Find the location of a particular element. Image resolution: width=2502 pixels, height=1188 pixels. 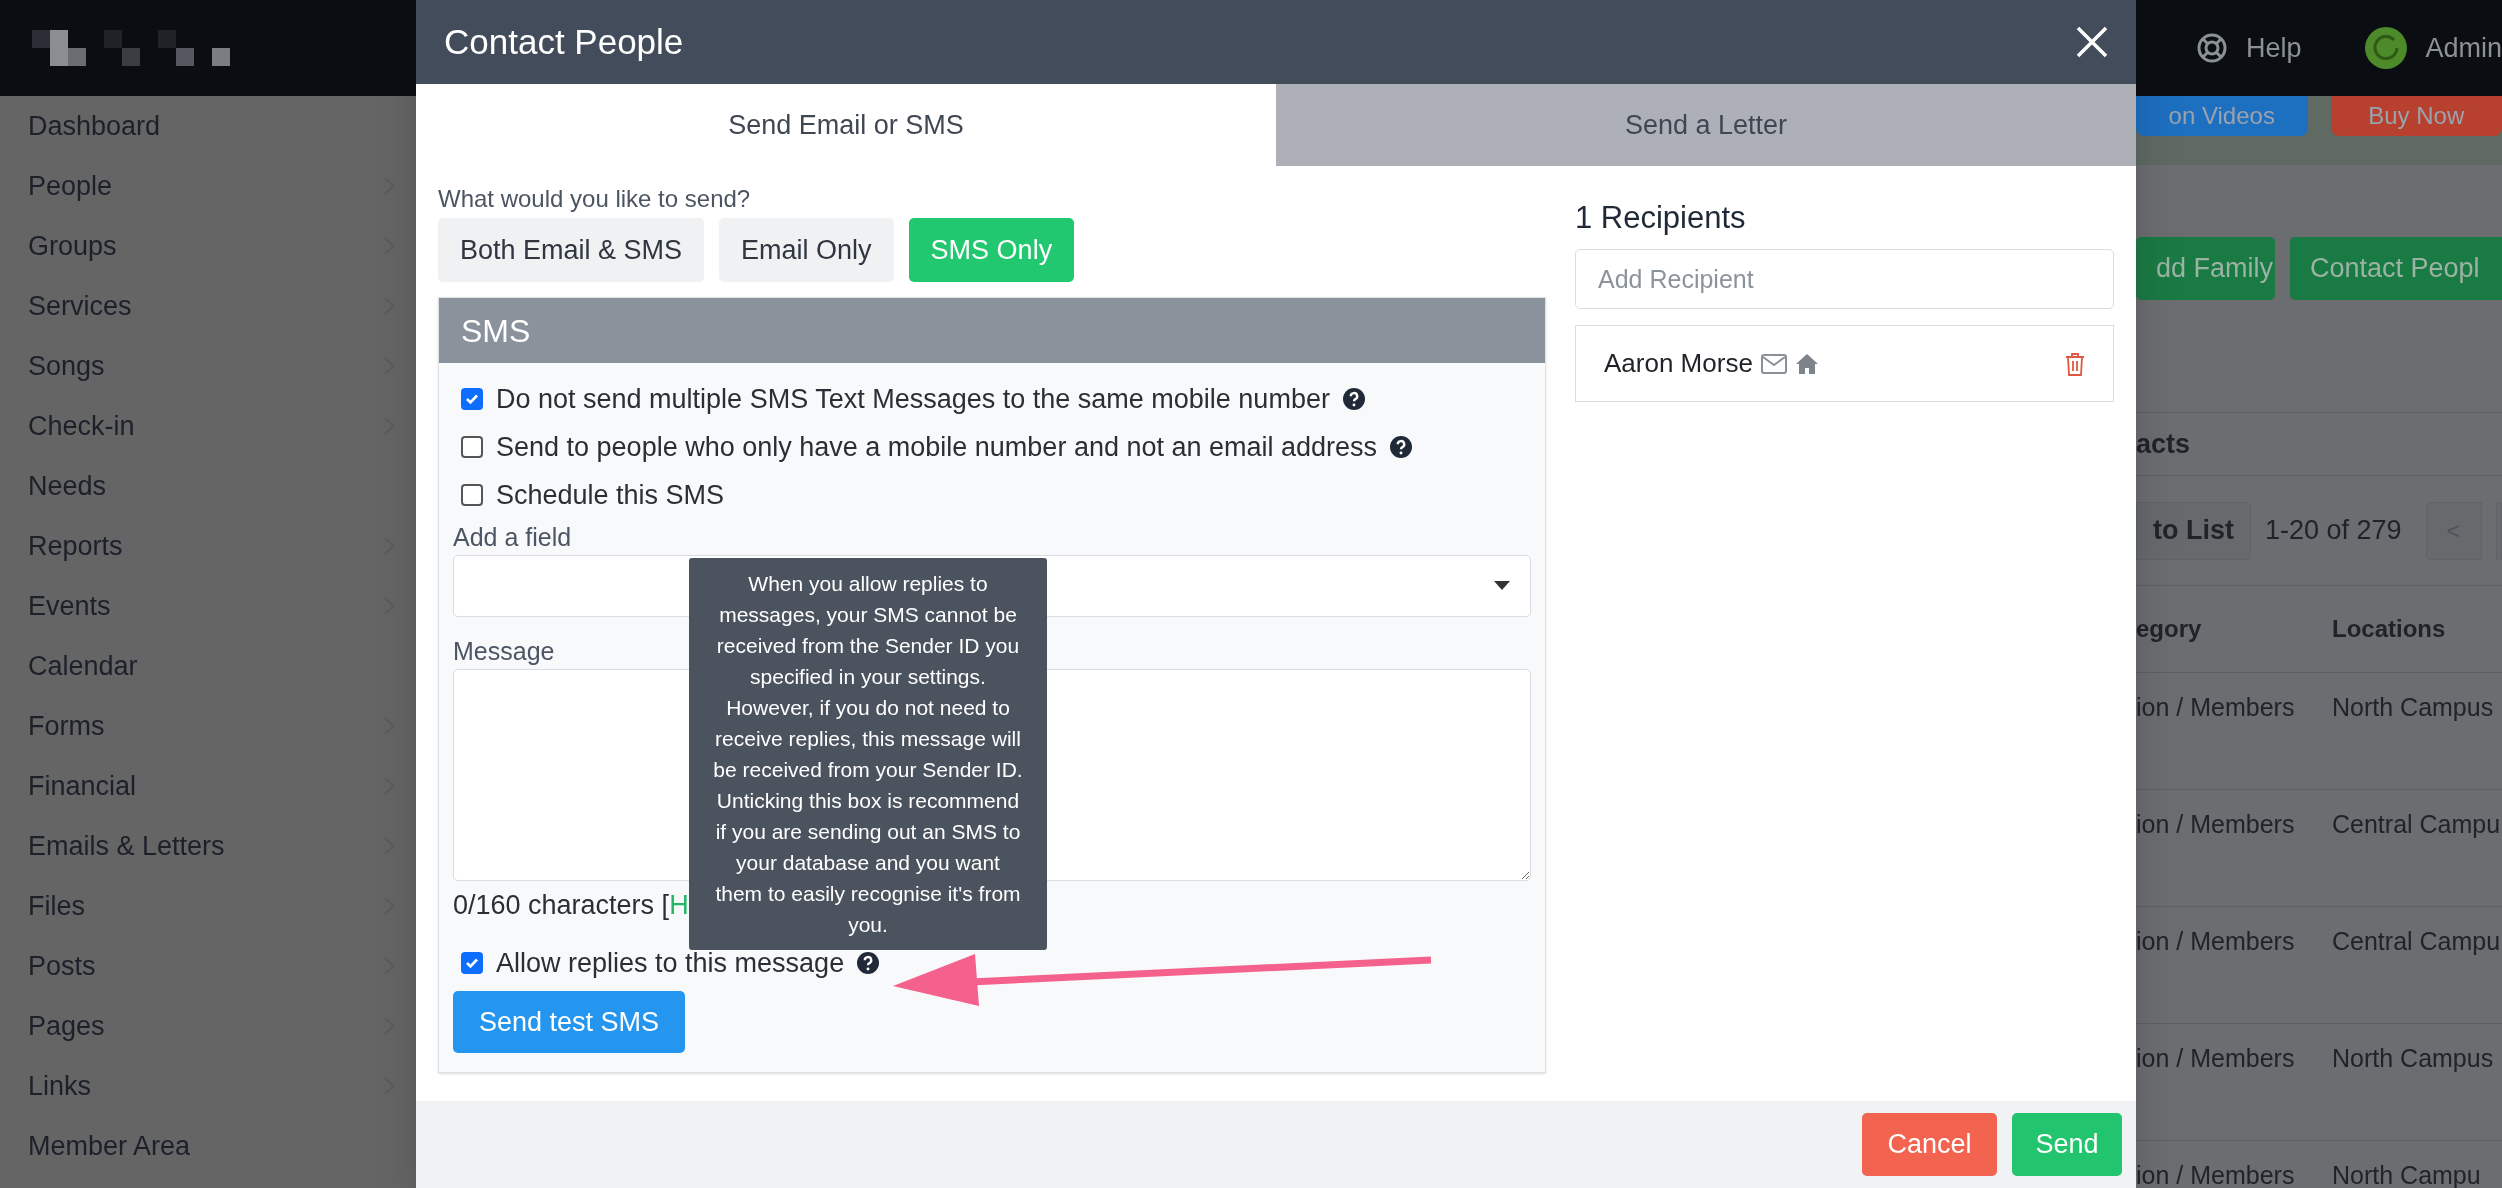

modal-title: Contact People is located at coordinates (564, 41).